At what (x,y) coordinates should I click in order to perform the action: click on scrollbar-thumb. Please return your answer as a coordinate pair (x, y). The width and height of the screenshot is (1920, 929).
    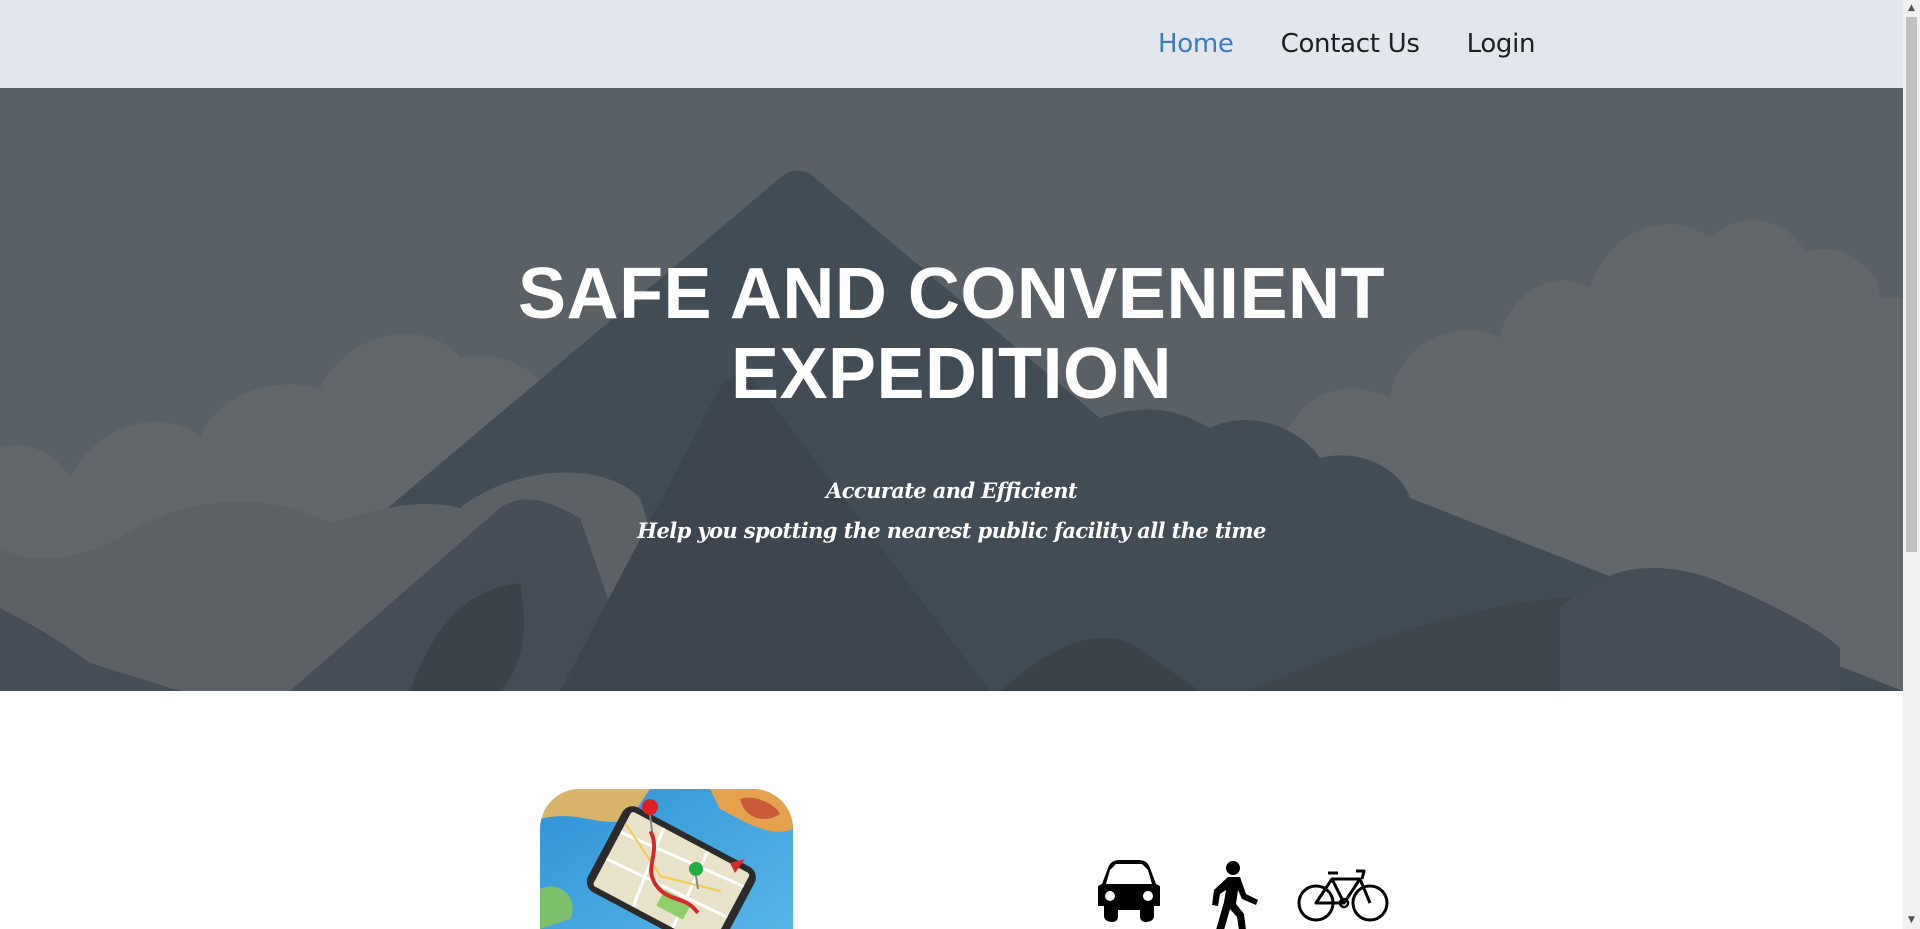
    Looking at the image, I should click on (1911, 284).